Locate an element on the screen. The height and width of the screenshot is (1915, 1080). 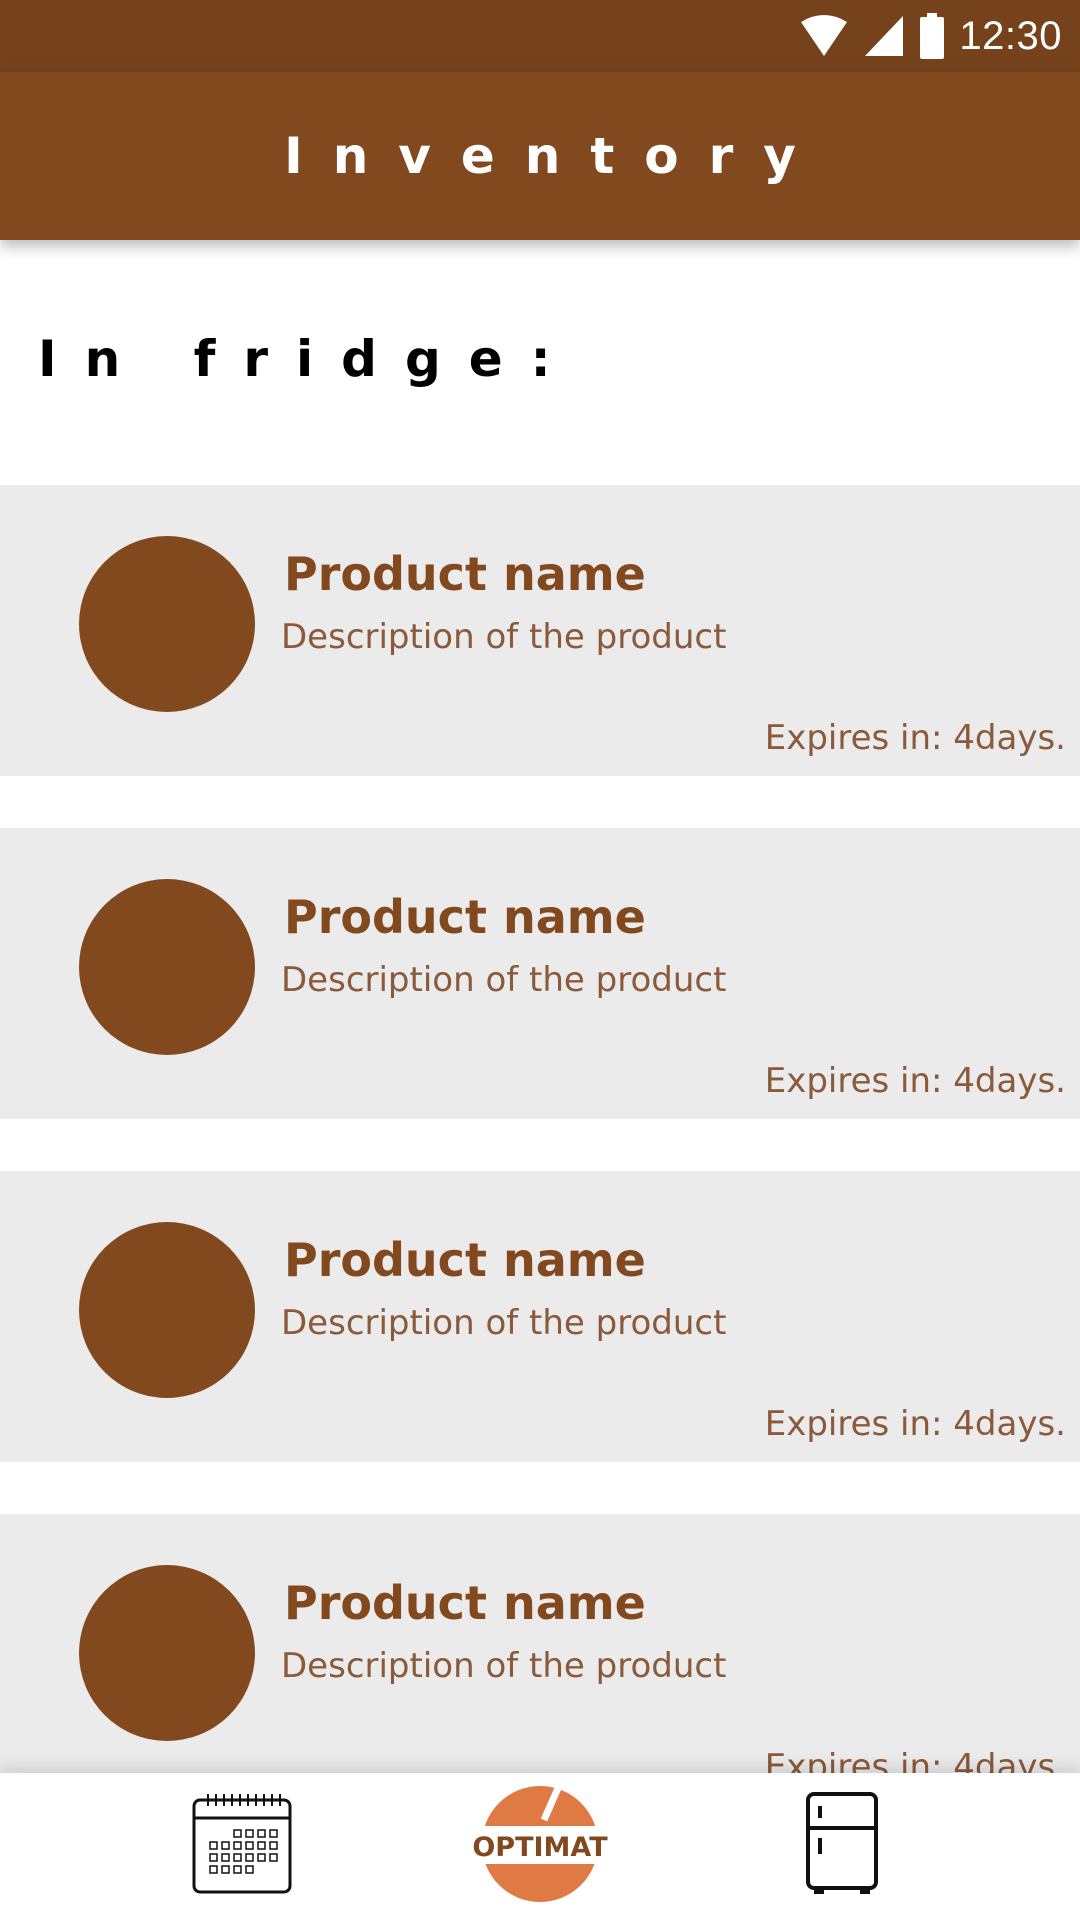
nav-fridge-button is located at coordinates (842, 1844).